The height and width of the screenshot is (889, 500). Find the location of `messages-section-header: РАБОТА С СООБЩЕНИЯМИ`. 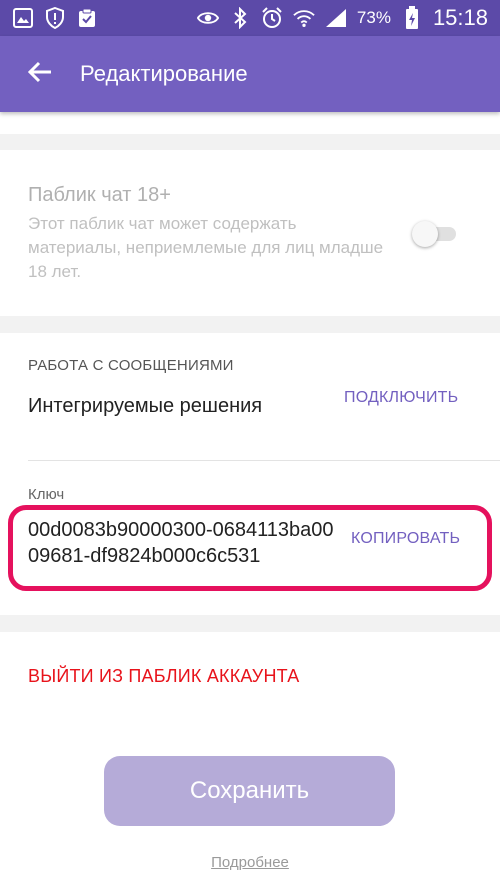

messages-section-header: РАБОТА С СООБЩЕНИЯМИ is located at coordinates (131, 365).